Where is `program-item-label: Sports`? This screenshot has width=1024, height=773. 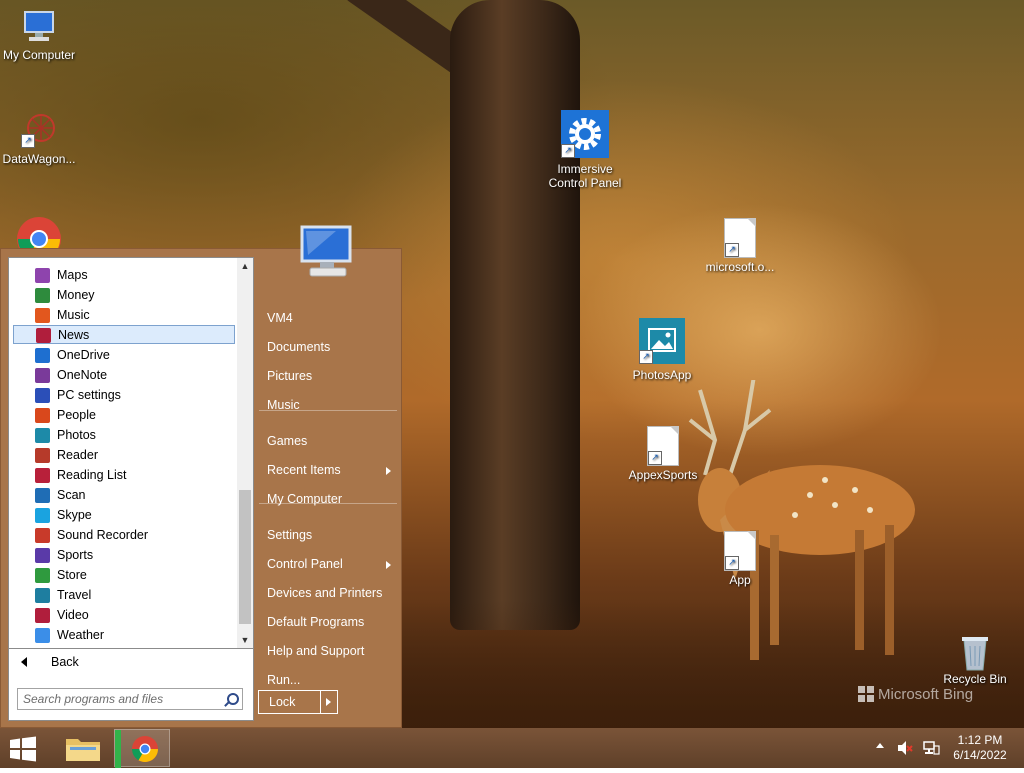
program-item-label: Sports is located at coordinates (75, 555).